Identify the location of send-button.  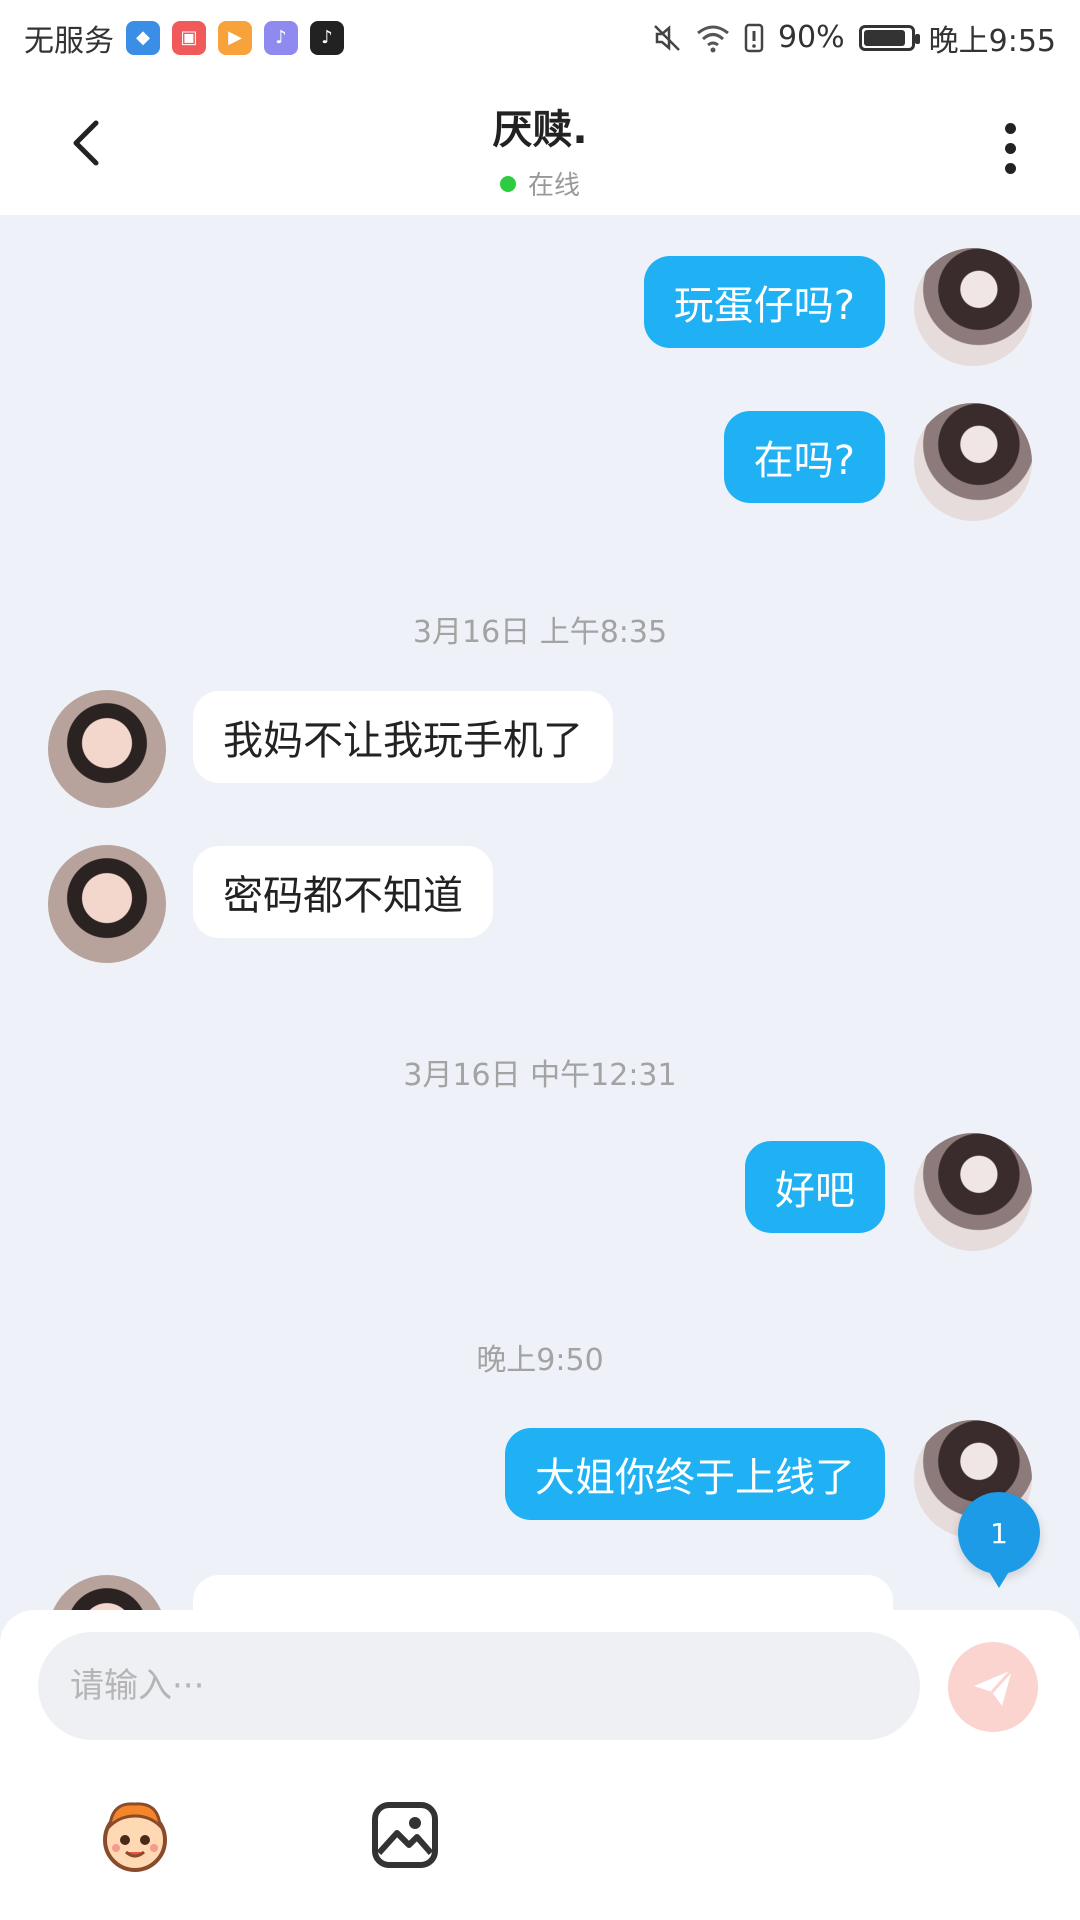
(993, 1687).